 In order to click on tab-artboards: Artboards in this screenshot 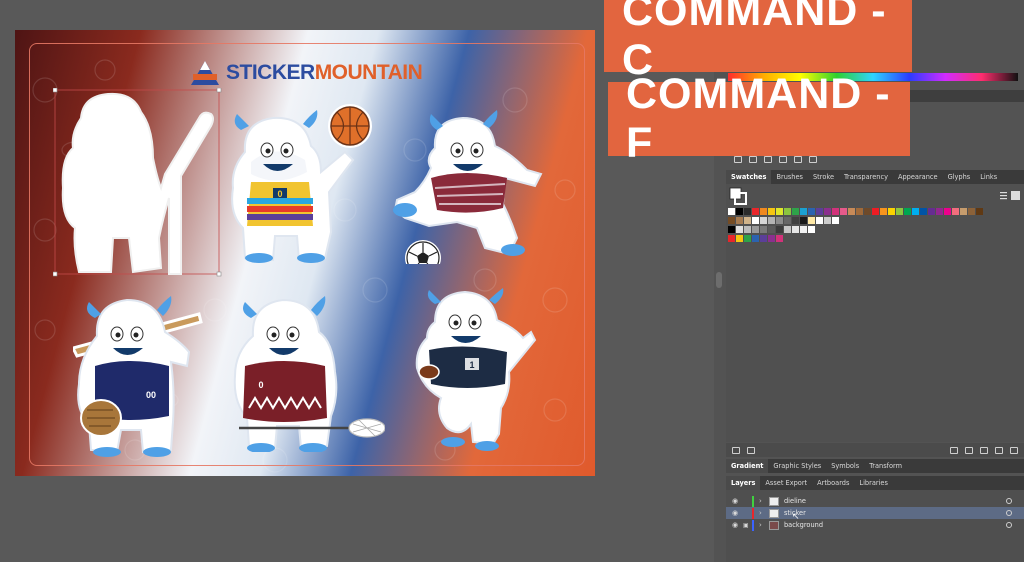, I will do `click(833, 483)`.